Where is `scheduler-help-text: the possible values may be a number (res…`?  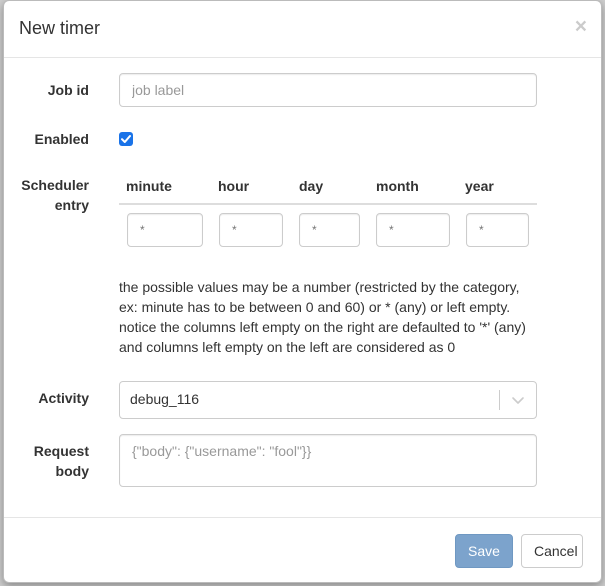 scheduler-help-text: the possible values may be a number (res… is located at coordinates (329, 317).